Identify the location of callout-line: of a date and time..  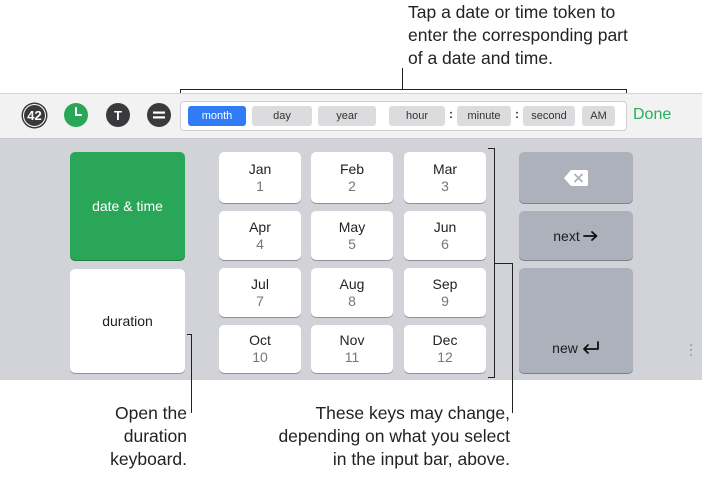
(480, 58).